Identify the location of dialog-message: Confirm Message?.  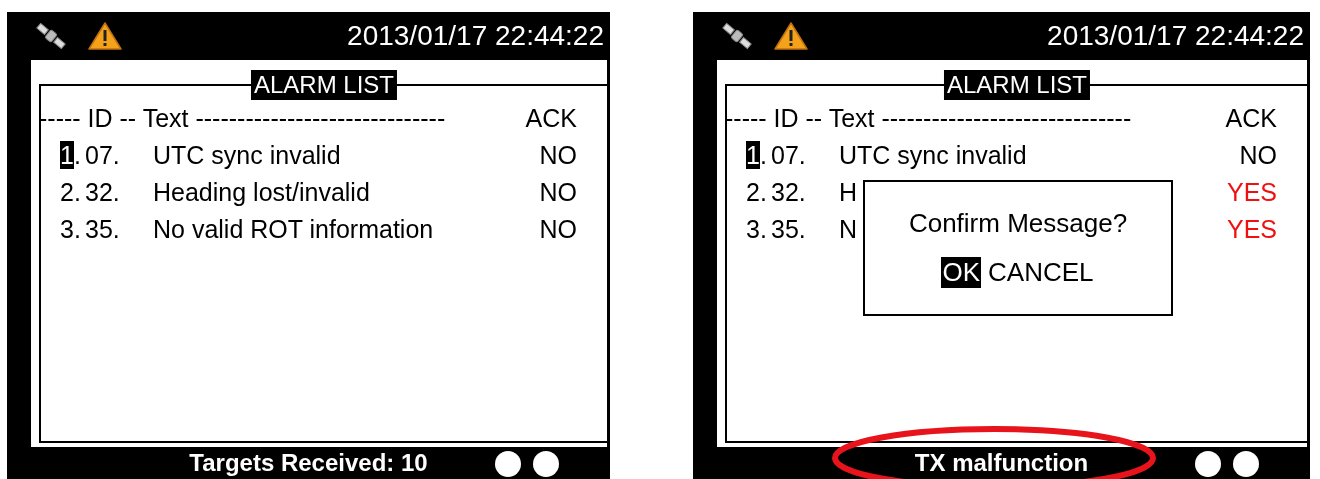
(1018, 223).